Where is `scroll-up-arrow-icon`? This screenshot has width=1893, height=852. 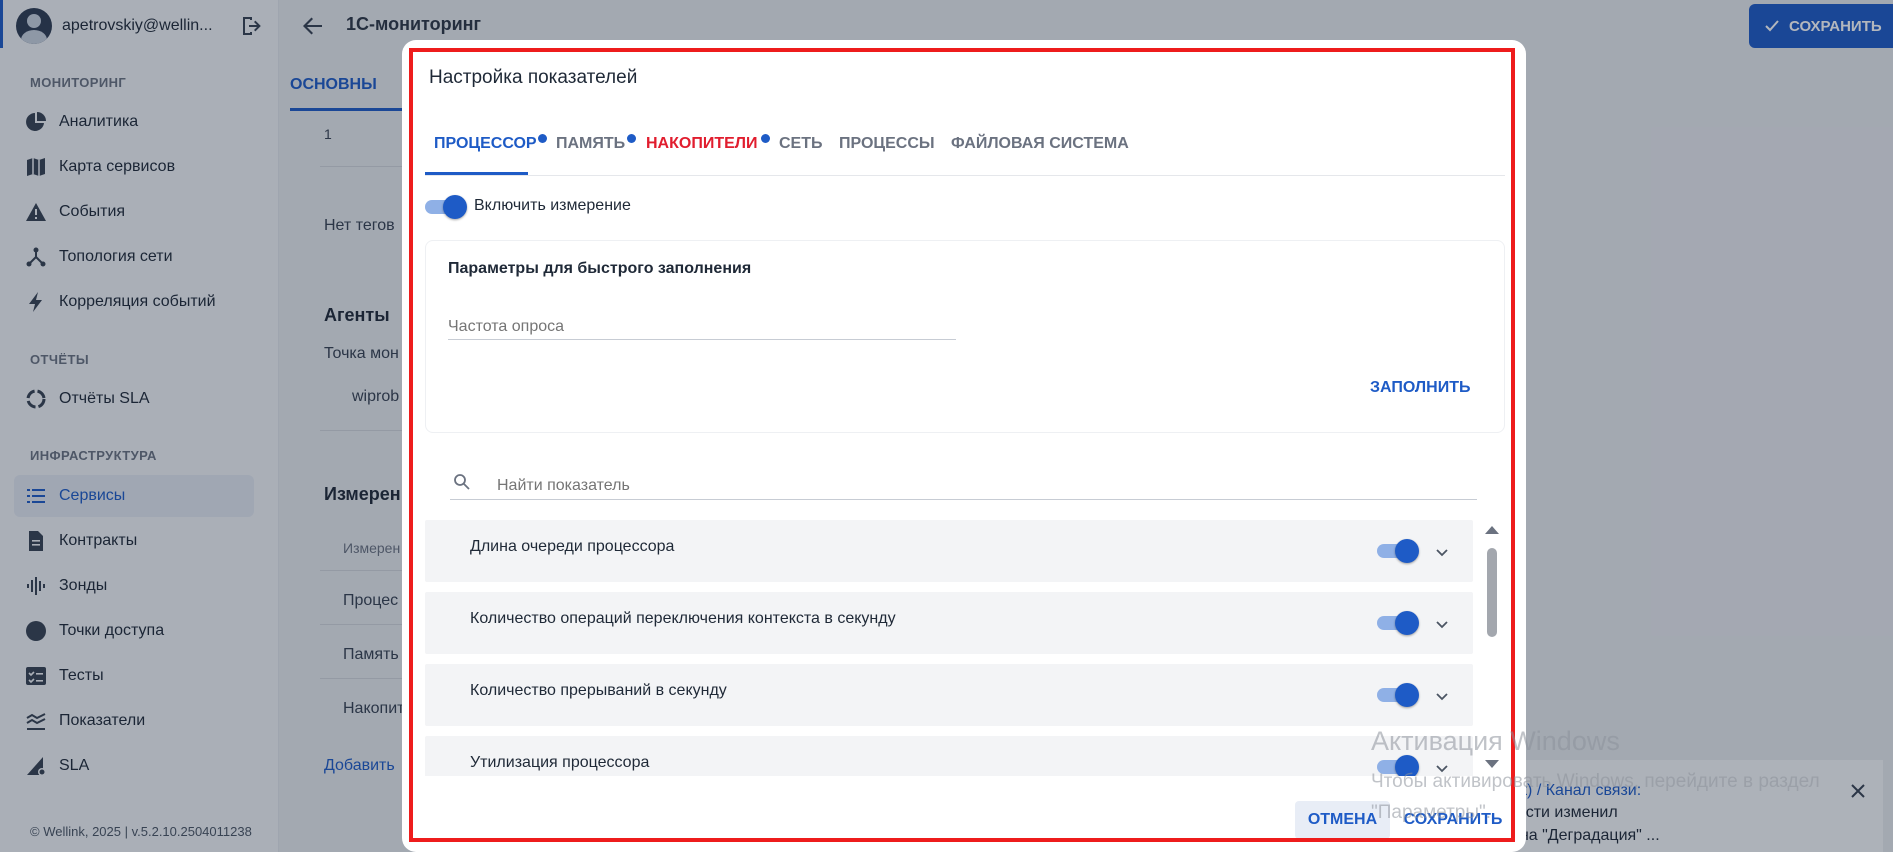 scroll-up-arrow-icon is located at coordinates (1492, 530).